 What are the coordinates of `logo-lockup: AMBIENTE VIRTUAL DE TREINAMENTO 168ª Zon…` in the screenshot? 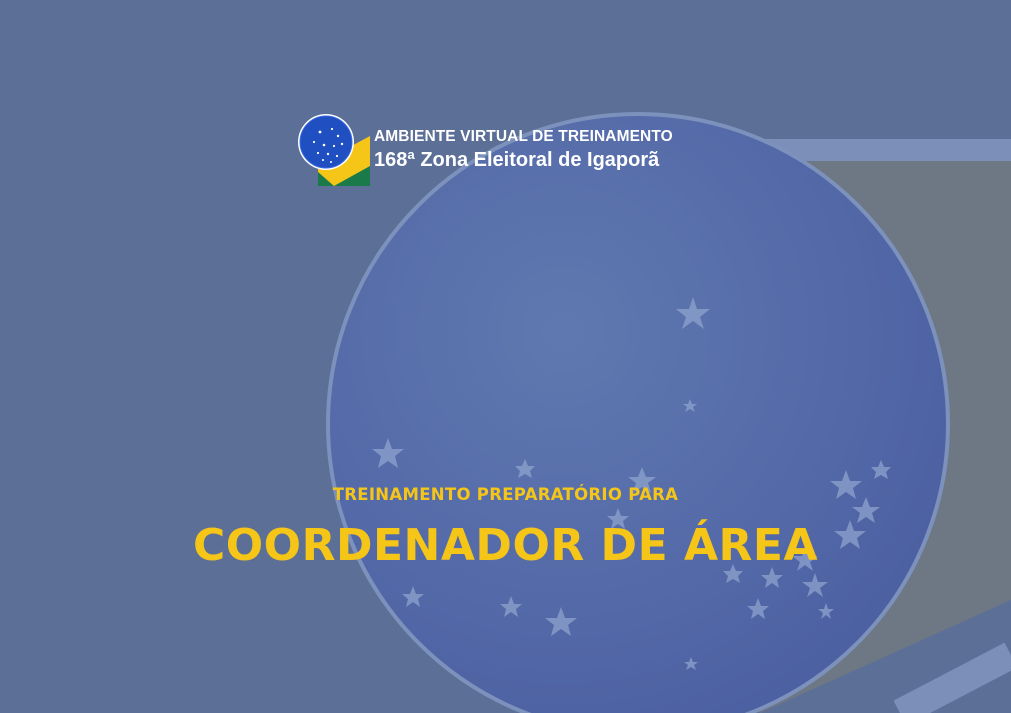 It's located at (508, 151).